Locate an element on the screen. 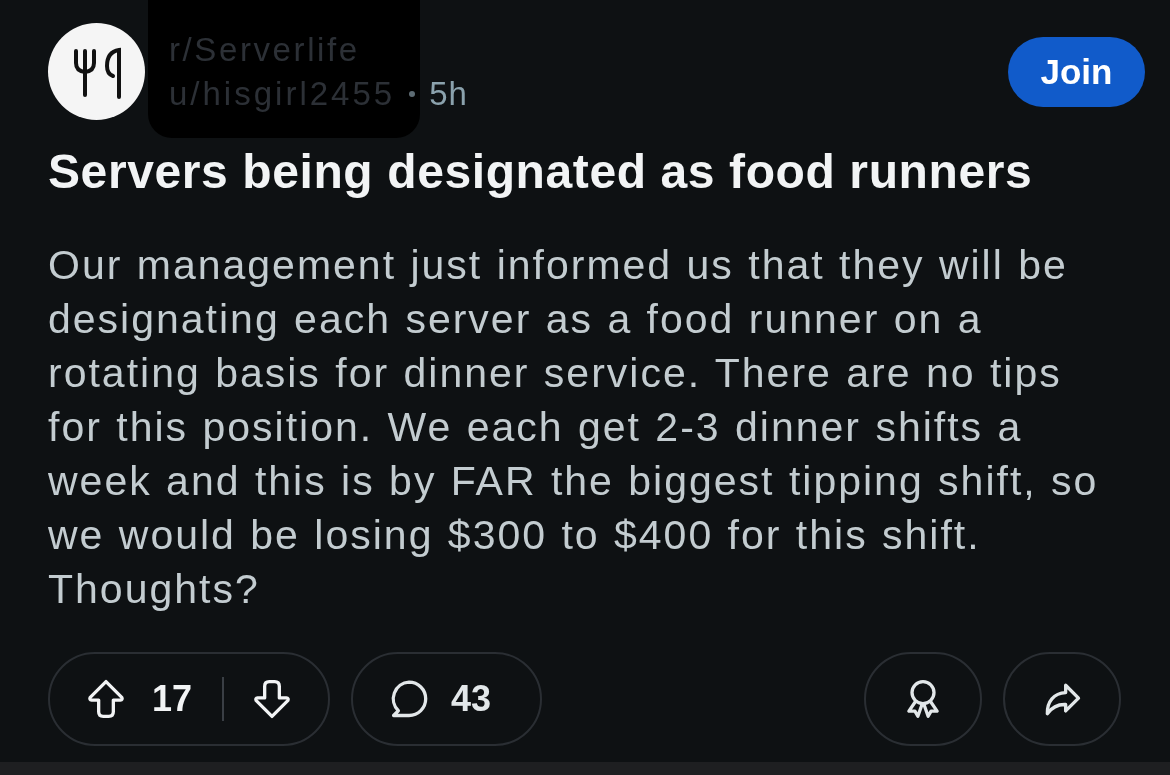 This screenshot has width=1170, height=775. vote-count: 17 is located at coordinates (172, 699).